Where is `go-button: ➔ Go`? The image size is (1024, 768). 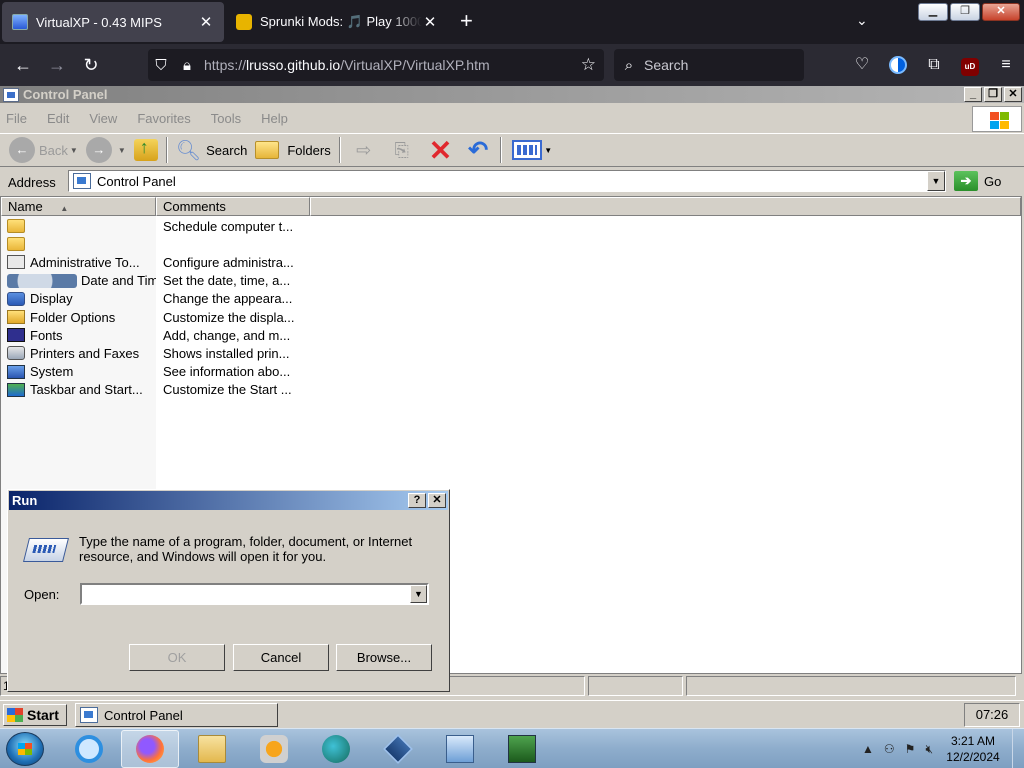 go-button: ➔ Go is located at coordinates (977, 181).